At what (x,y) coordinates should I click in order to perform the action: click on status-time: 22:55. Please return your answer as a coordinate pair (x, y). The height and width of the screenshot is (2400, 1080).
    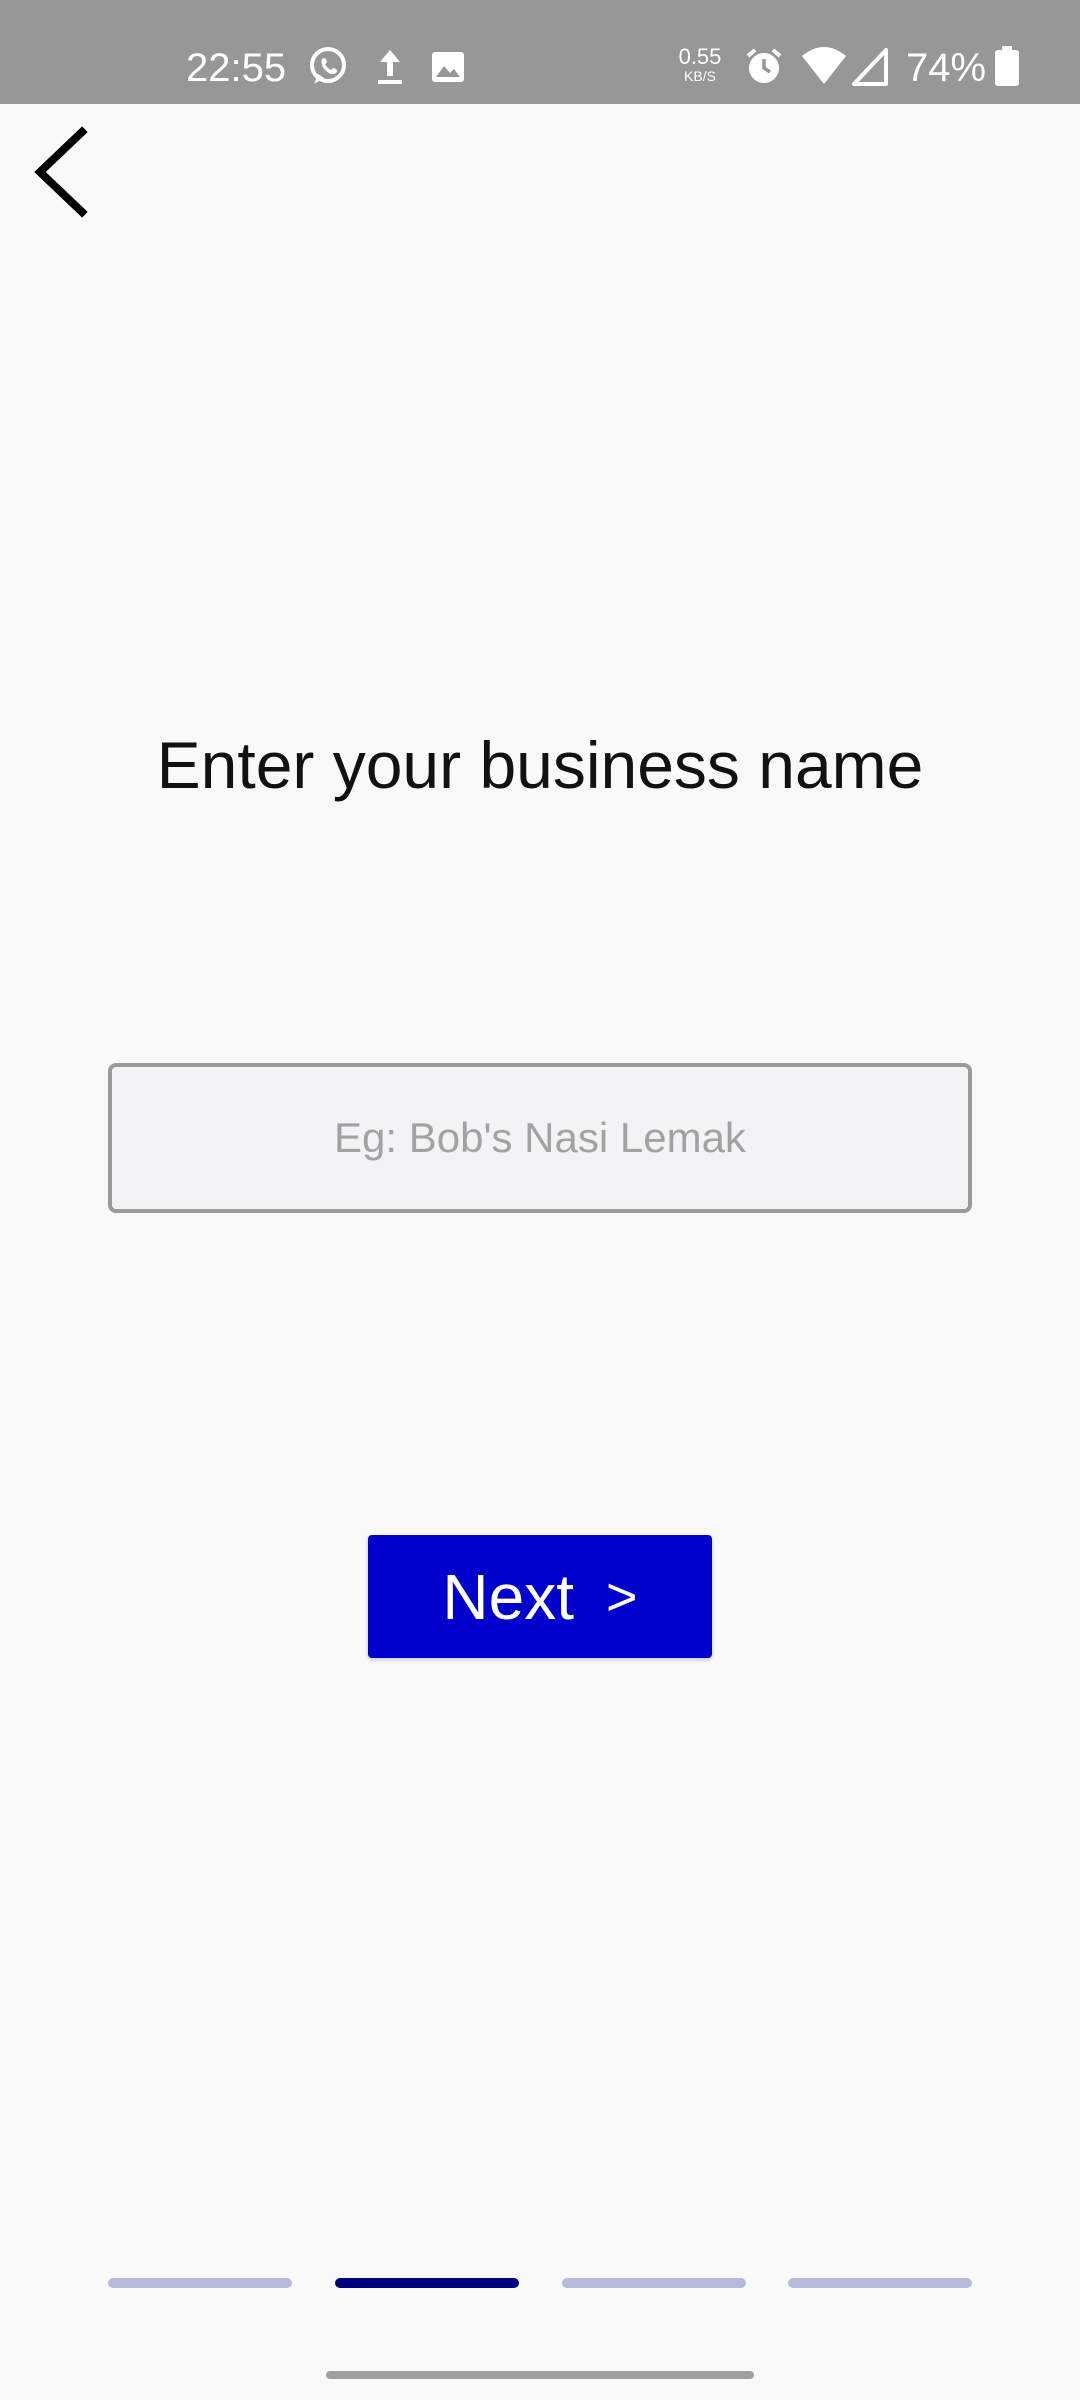
    Looking at the image, I should click on (236, 68).